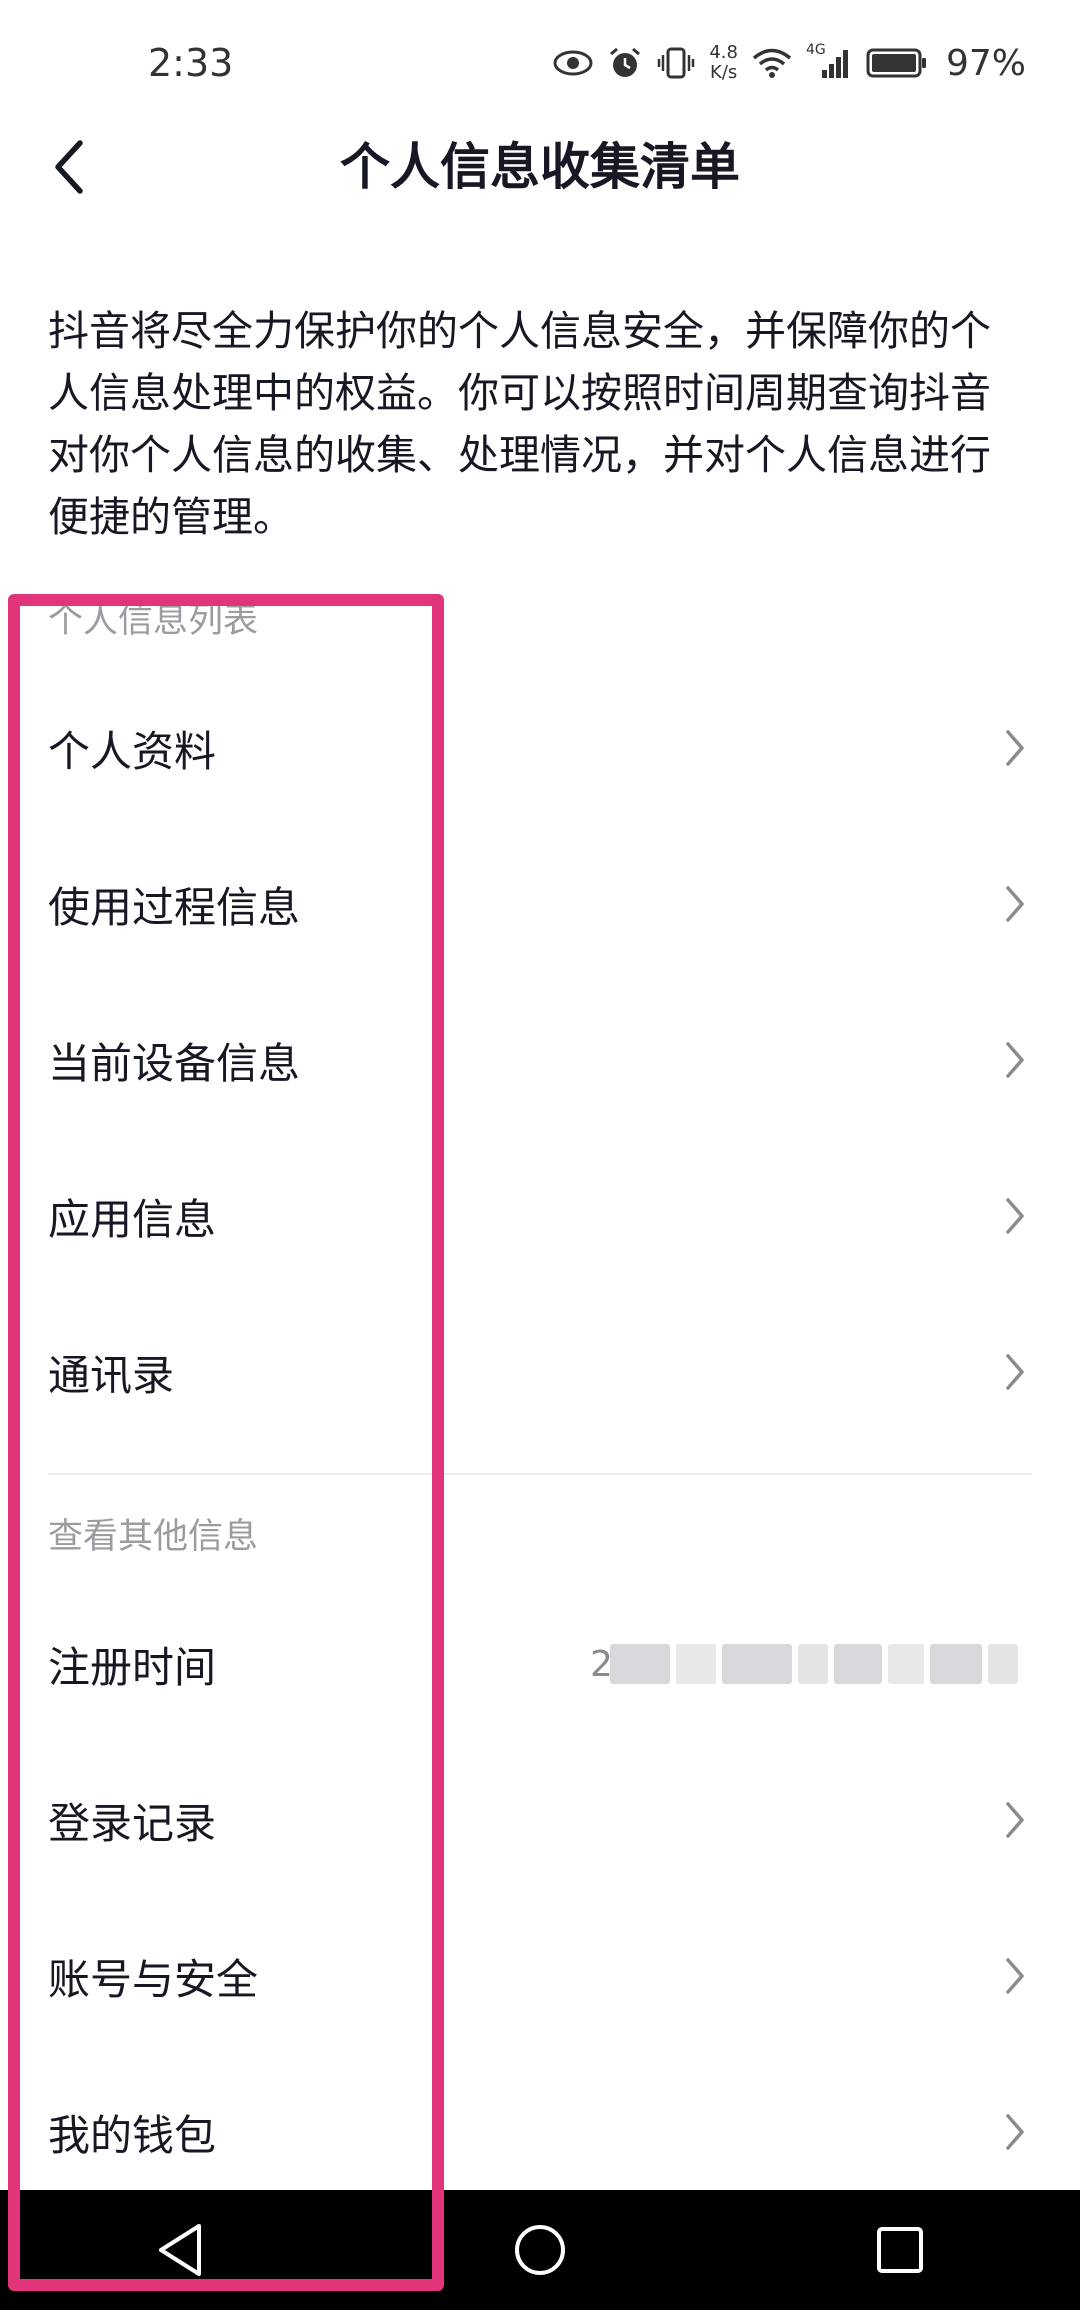 The width and height of the screenshot is (1080, 2310). What do you see at coordinates (132, 1667) in the screenshot?
I see `list-item-label: 注册时间` at bounding box center [132, 1667].